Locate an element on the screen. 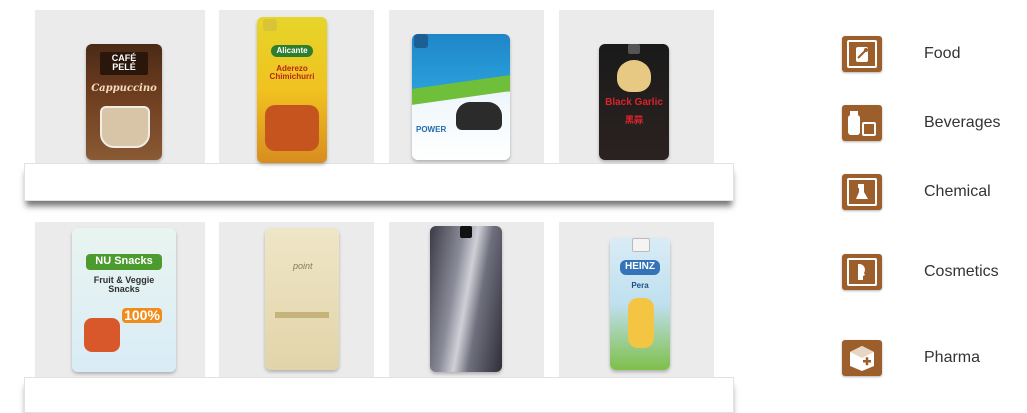  coffee-cup-image is located at coordinates (125, 127).